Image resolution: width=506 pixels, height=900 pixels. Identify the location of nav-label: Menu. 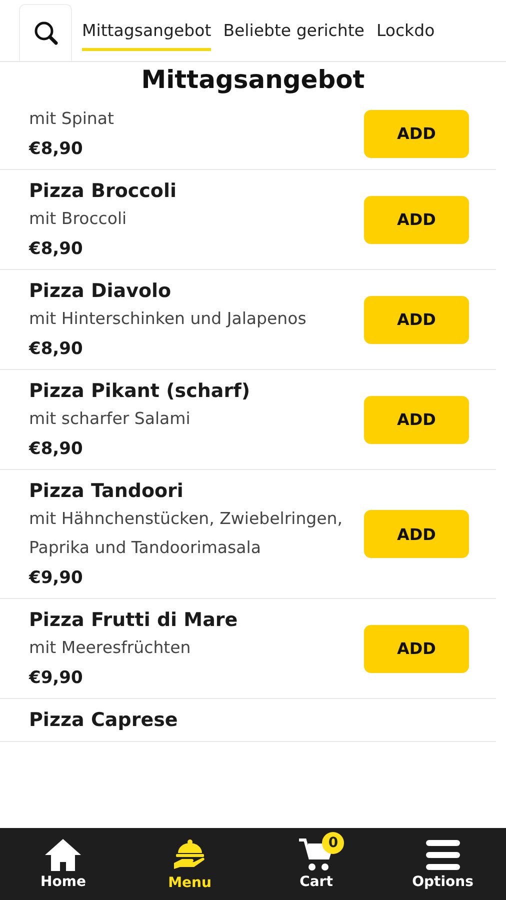
(190, 883).